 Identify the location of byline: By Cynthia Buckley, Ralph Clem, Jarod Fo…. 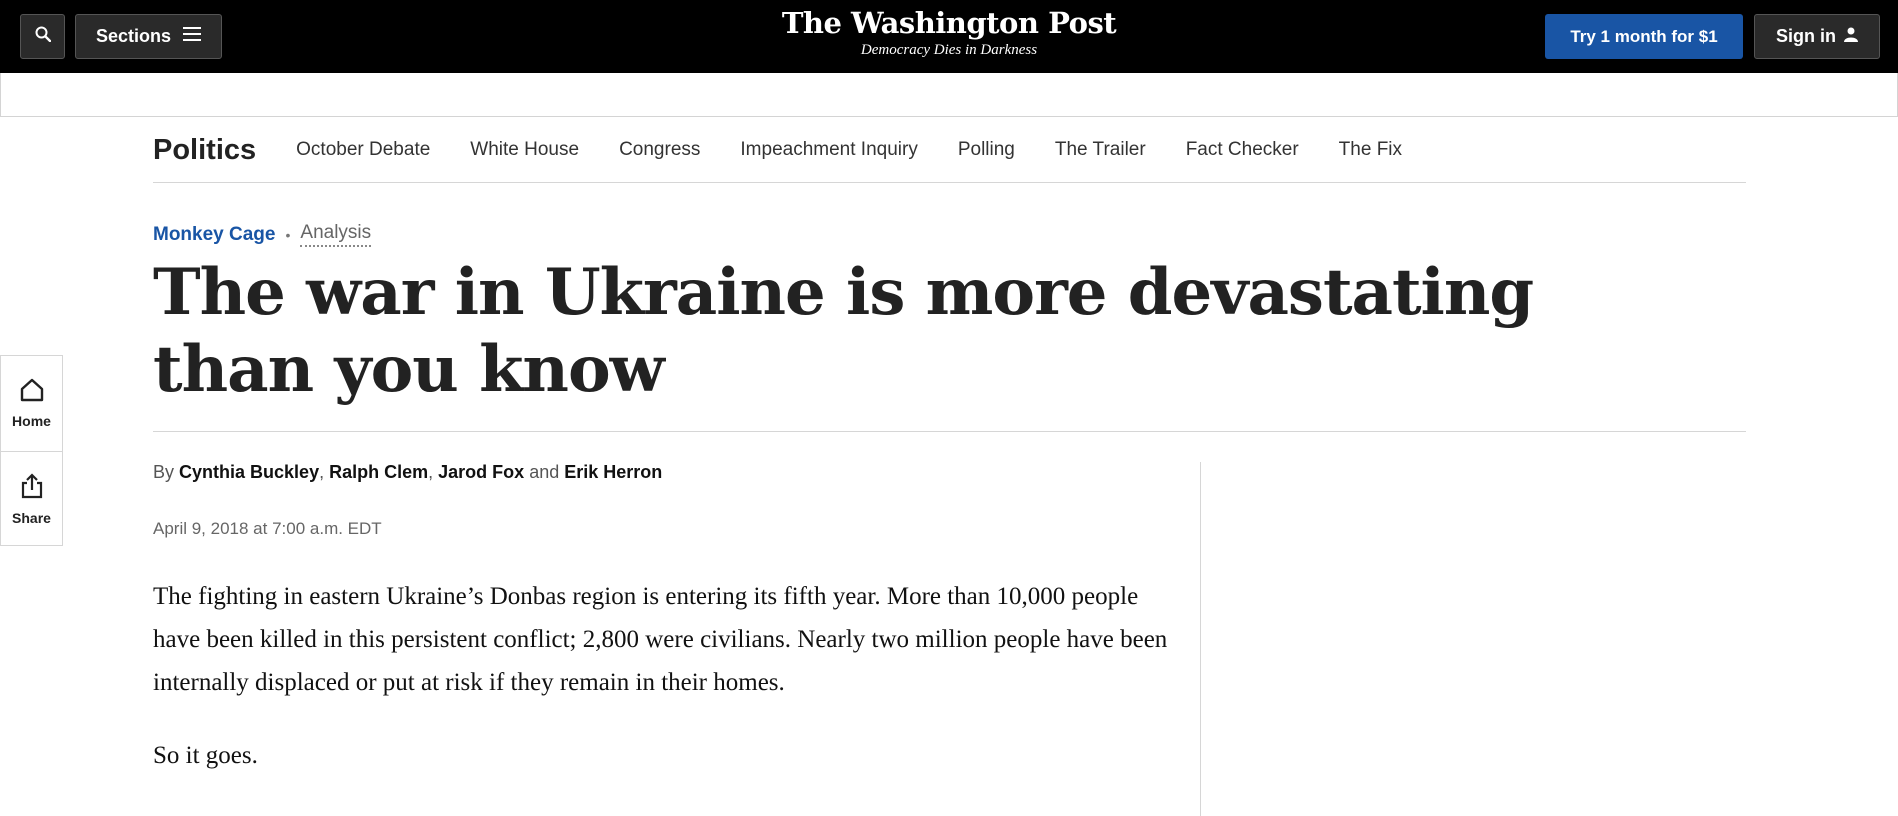
(407, 472).